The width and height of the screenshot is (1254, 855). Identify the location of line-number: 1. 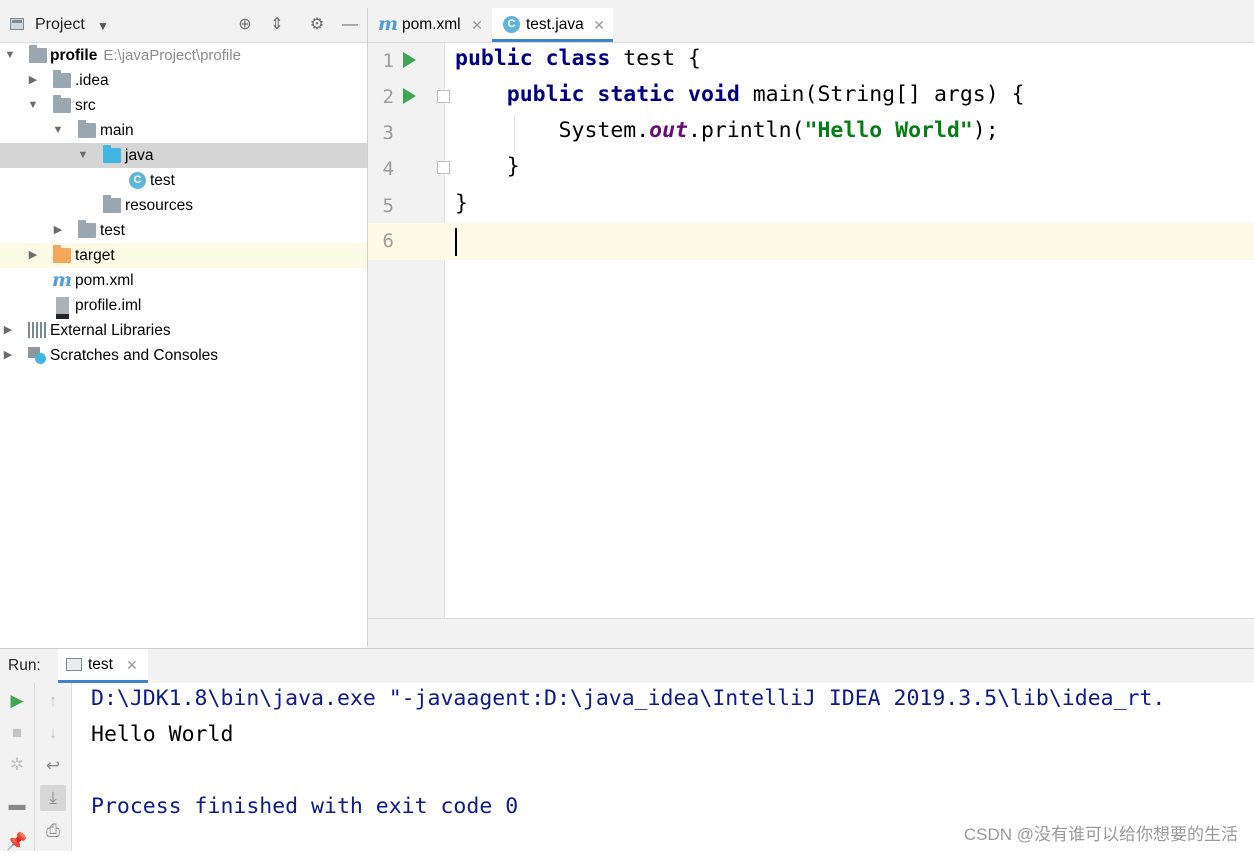
(388, 61).